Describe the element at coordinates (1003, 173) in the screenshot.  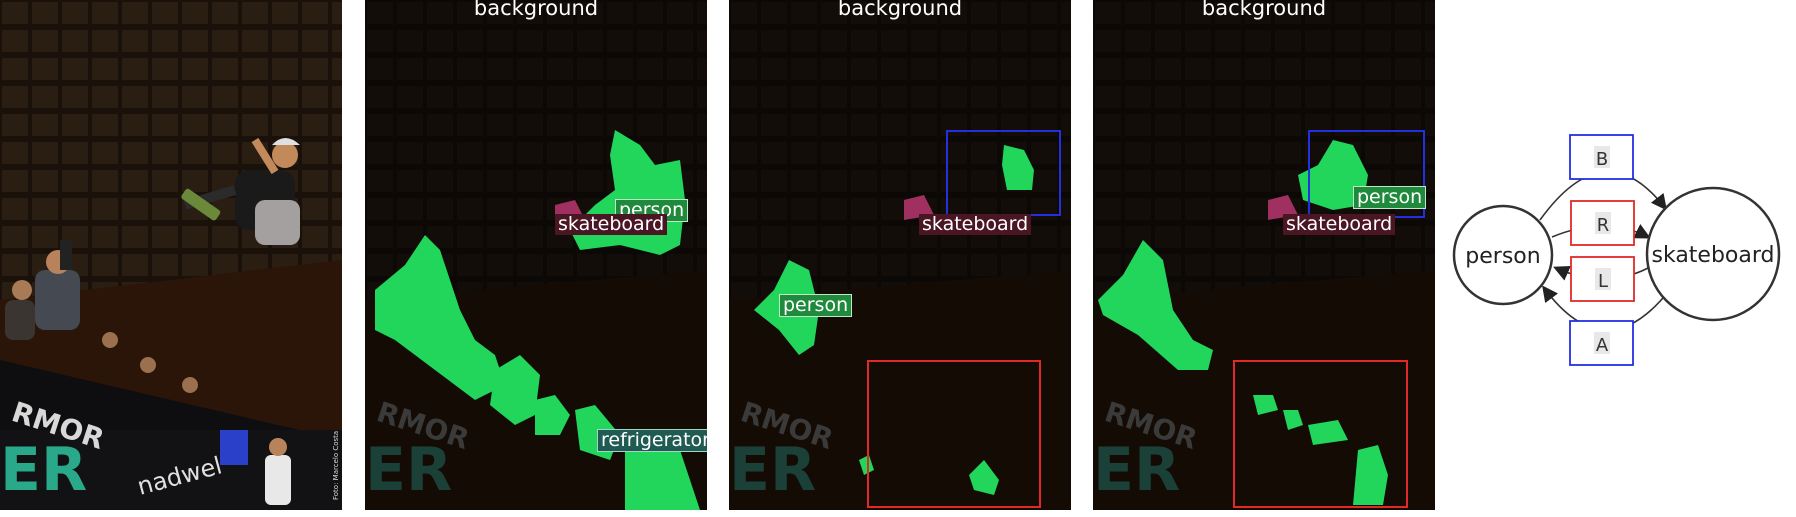
I see `subject-bbox` at that location.